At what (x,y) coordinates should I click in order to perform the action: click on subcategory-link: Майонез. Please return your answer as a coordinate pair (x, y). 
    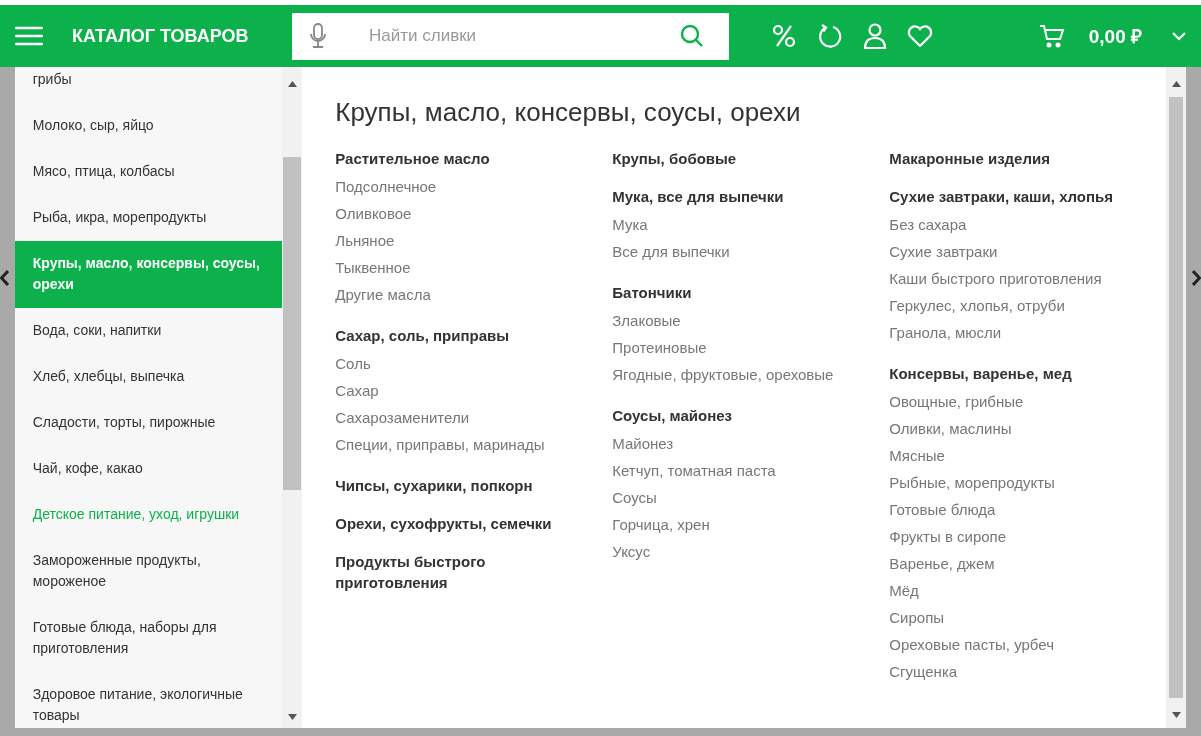
    Looking at the image, I should click on (751, 443).